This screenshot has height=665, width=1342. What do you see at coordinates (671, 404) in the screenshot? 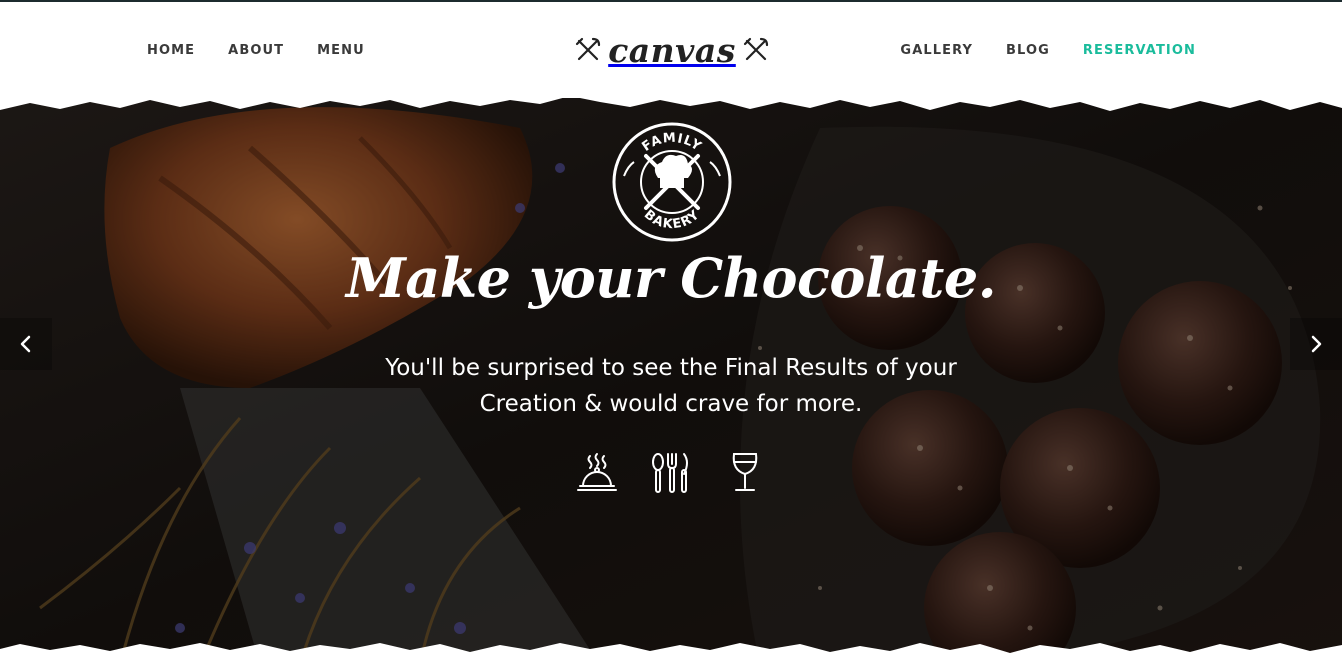
I see `hero-subtitle-line-2: Creation & would crave for more.` at bounding box center [671, 404].